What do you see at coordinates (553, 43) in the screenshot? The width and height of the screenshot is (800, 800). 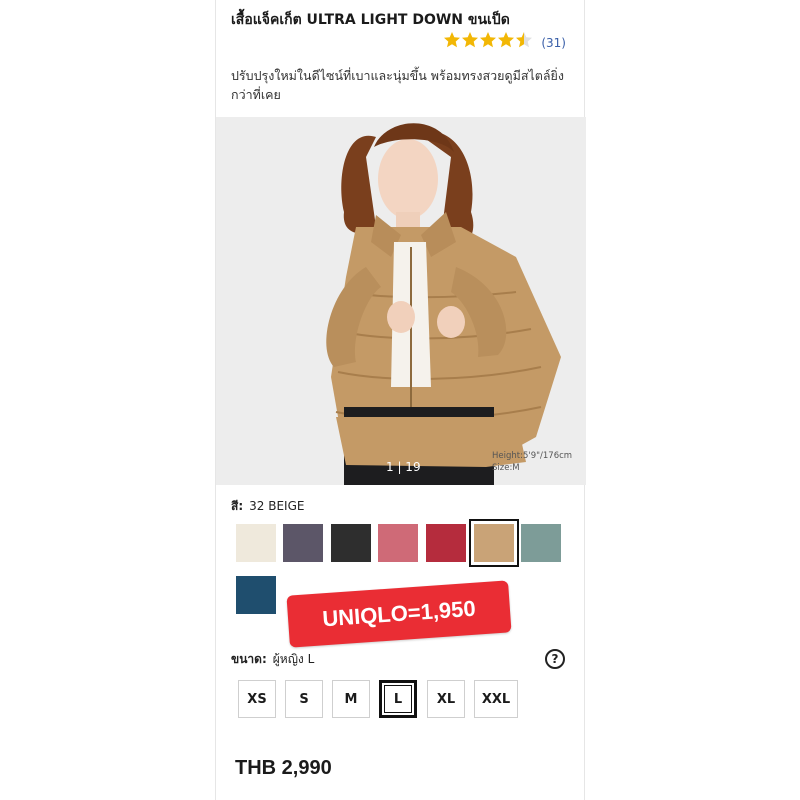 I see `rating-count: (31)` at bounding box center [553, 43].